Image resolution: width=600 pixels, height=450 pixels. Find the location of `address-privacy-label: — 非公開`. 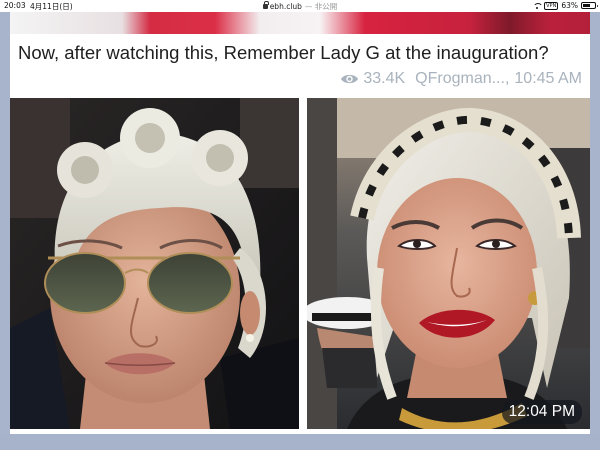

address-privacy-label: — 非公開 is located at coordinates (321, 6).